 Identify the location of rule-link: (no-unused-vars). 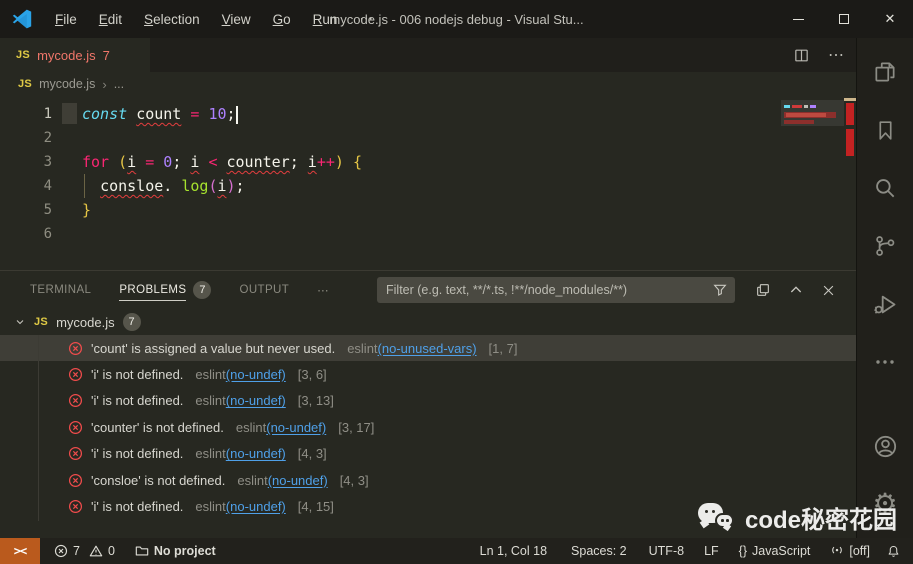
(427, 348).